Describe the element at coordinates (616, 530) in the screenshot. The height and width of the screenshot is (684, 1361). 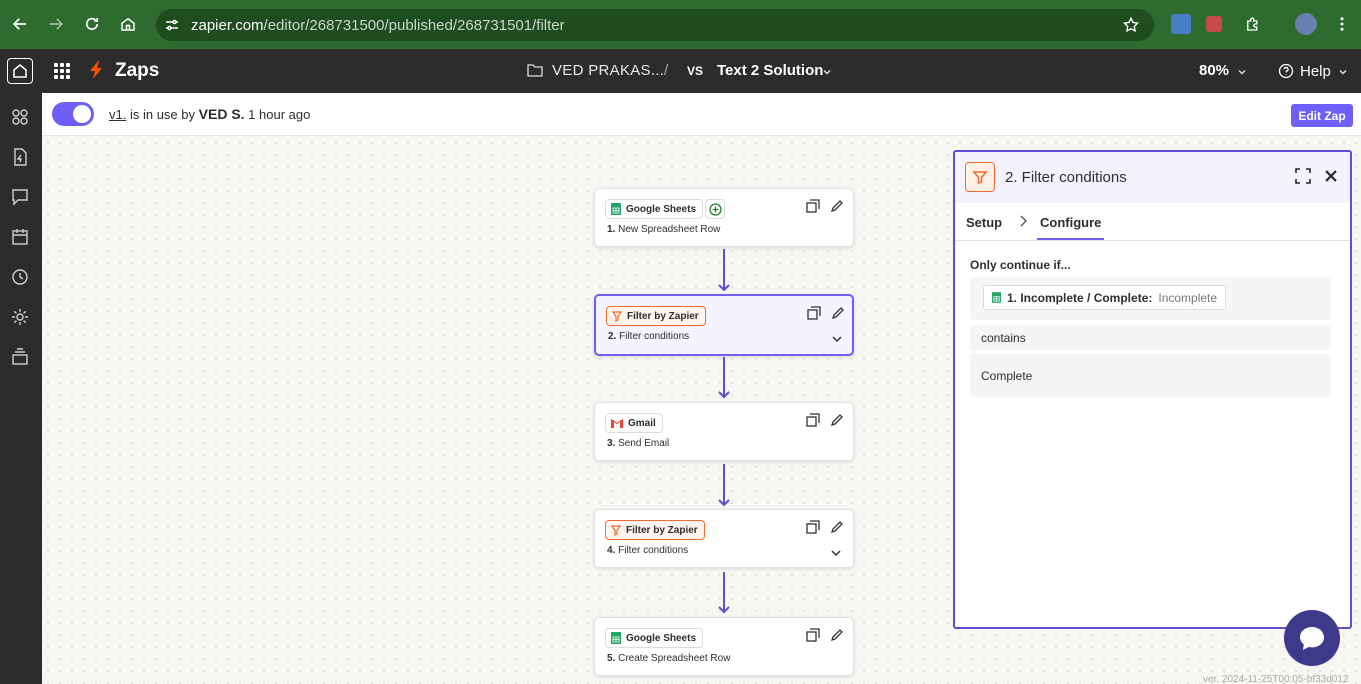
I see `filter-icon` at that location.